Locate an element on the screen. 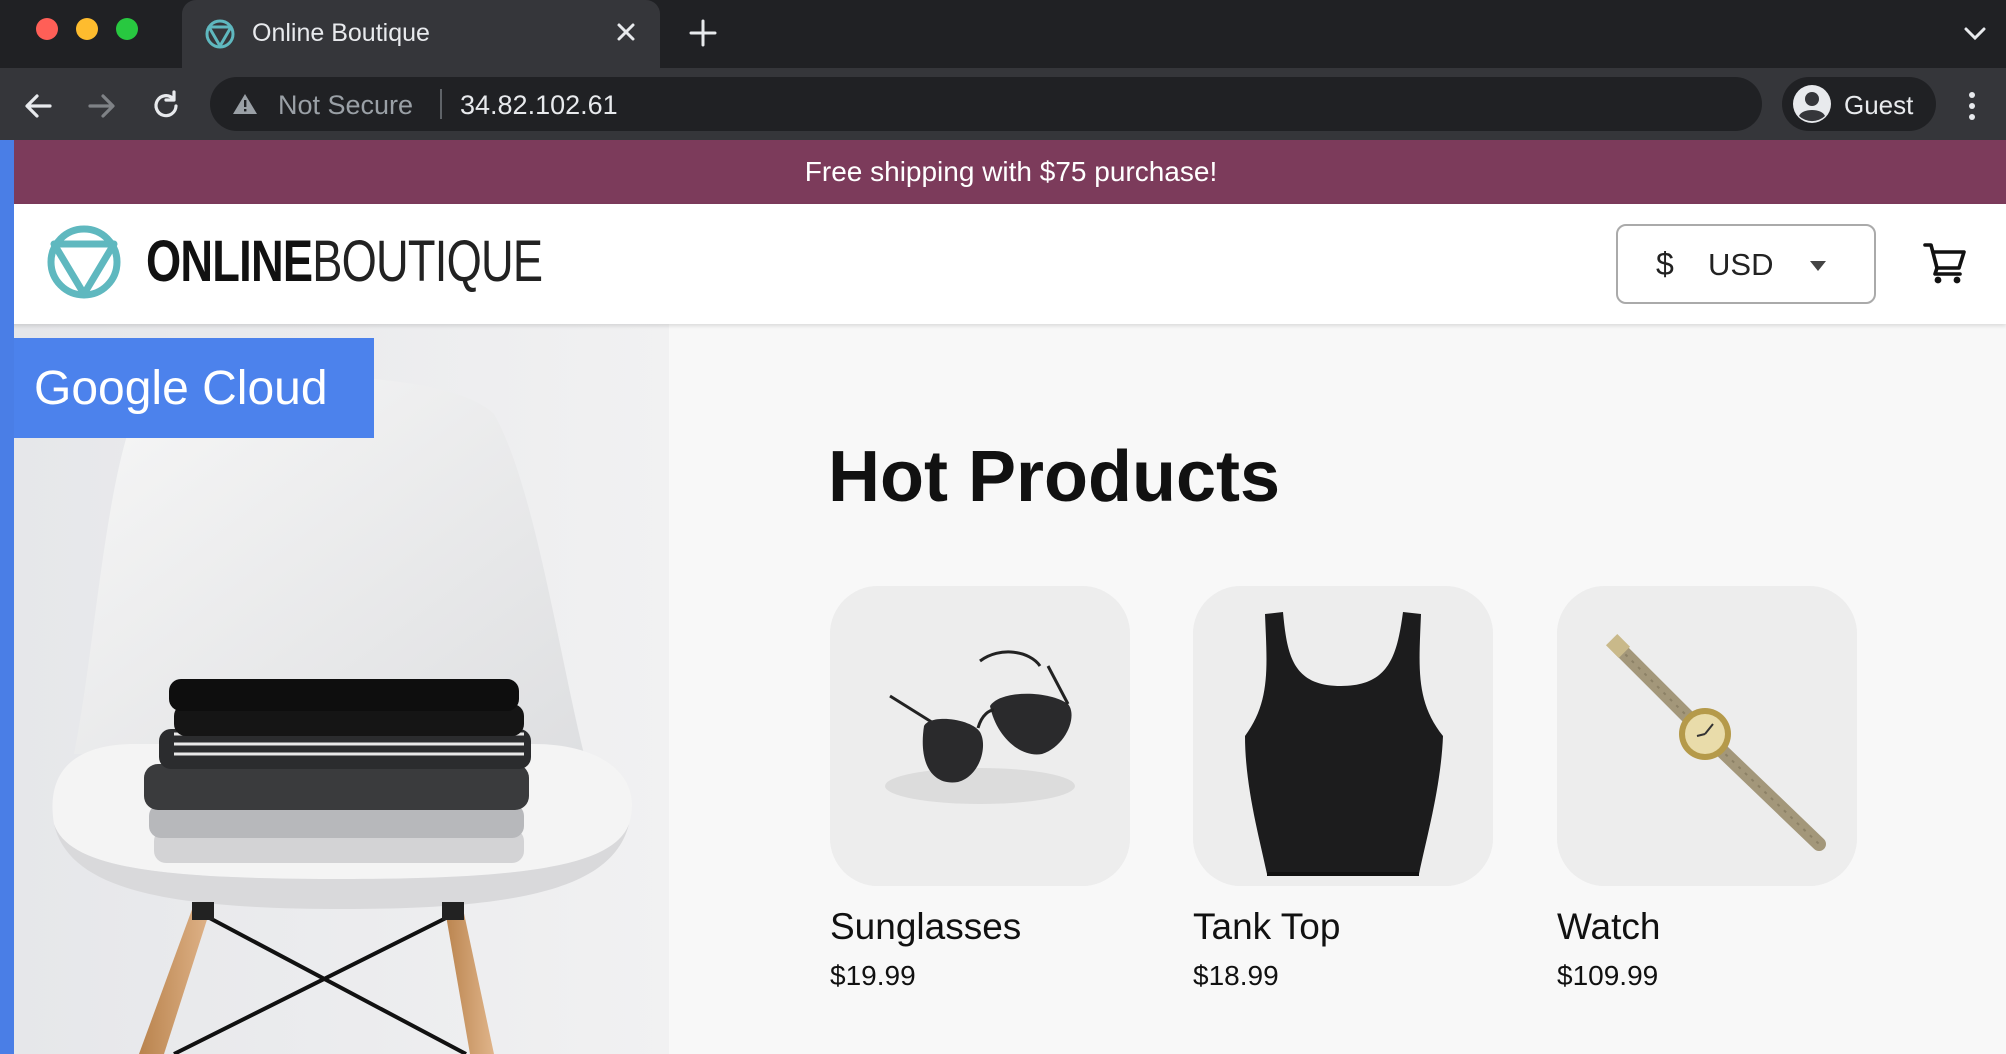 The image size is (2006, 1054). dropdown-caret-icon is located at coordinates (1818, 266).